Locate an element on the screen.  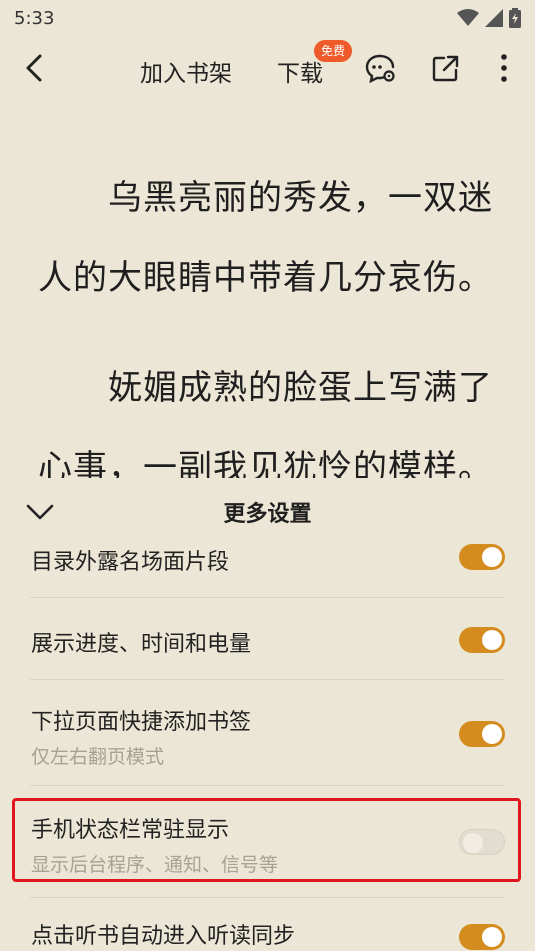
text-line: 人的大眼睛中带着几分哀伤。 is located at coordinates (265, 278).